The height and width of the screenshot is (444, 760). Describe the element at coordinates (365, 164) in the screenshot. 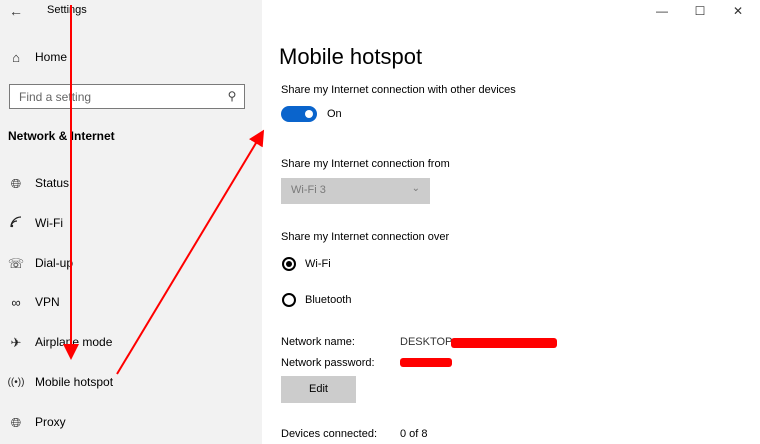

I see `share-from-label: Share my Internet connection from` at that location.